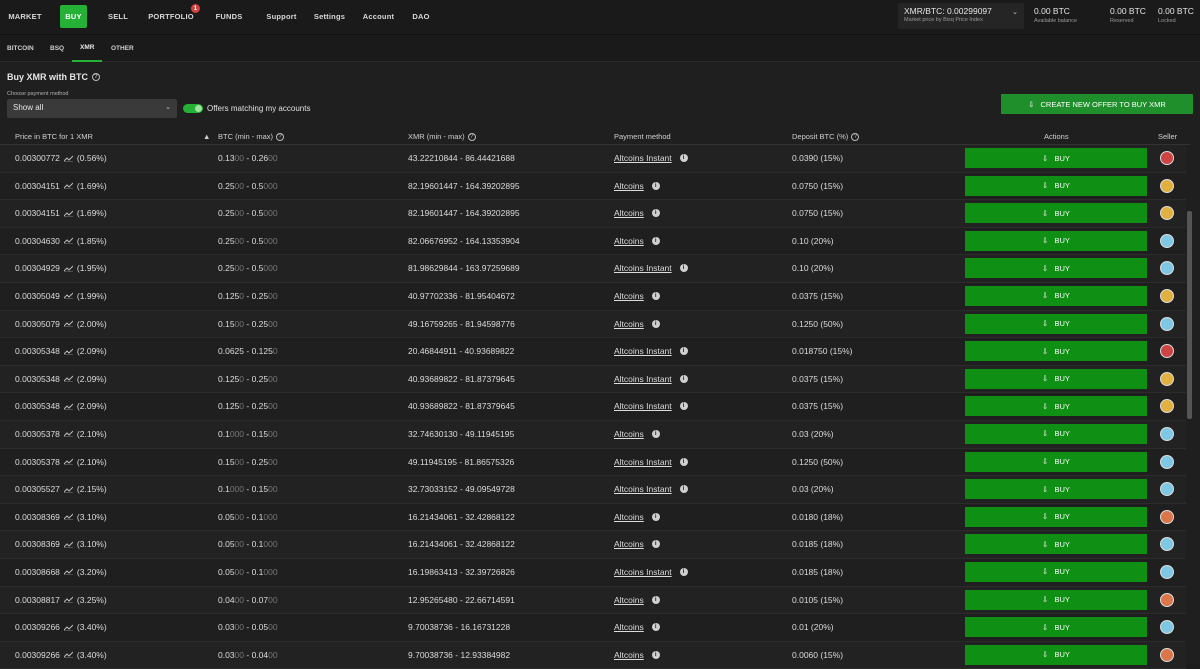 The height and width of the screenshot is (669, 1200). Describe the element at coordinates (329, 16) in the screenshot. I see `nav-settings: Settings` at that location.